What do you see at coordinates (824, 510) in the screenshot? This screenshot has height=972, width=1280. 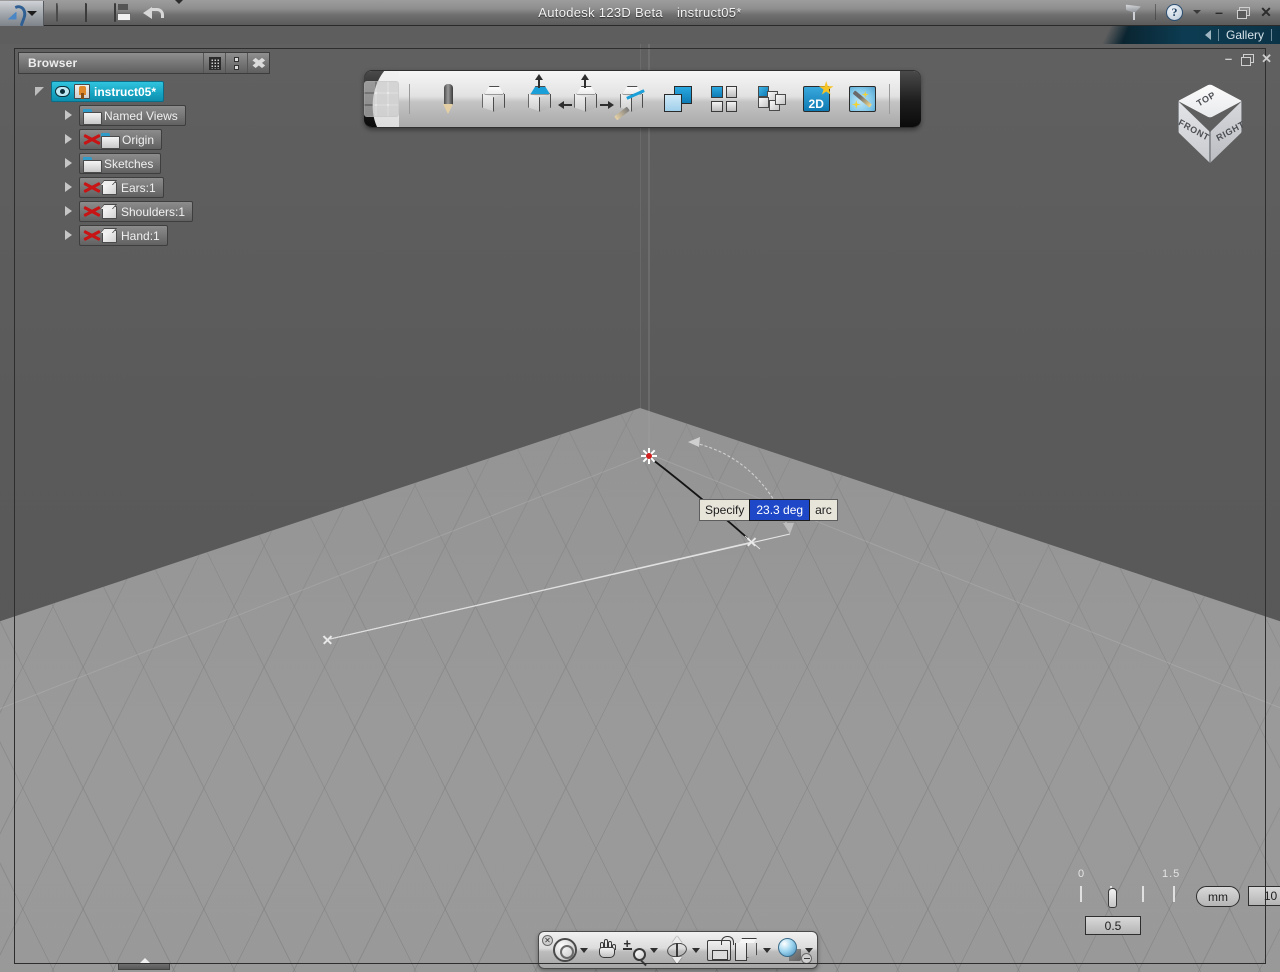 I see `input-suffix-label: arc` at bounding box center [824, 510].